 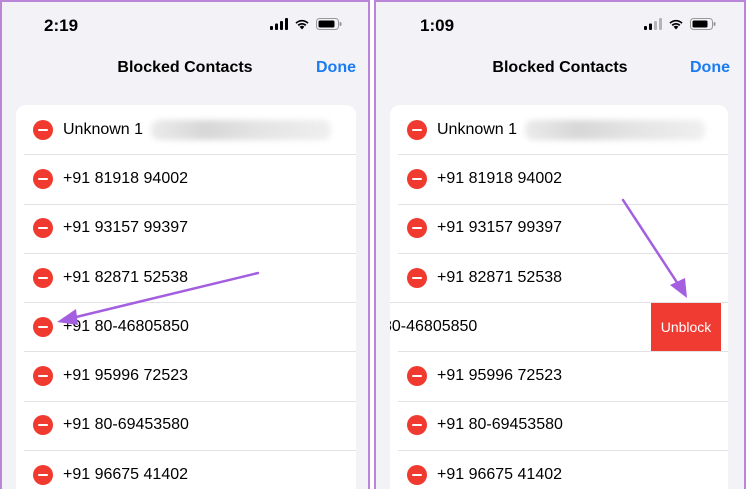 What do you see at coordinates (126, 326) in the screenshot?
I see `contact-label: +91 80-46805850` at bounding box center [126, 326].